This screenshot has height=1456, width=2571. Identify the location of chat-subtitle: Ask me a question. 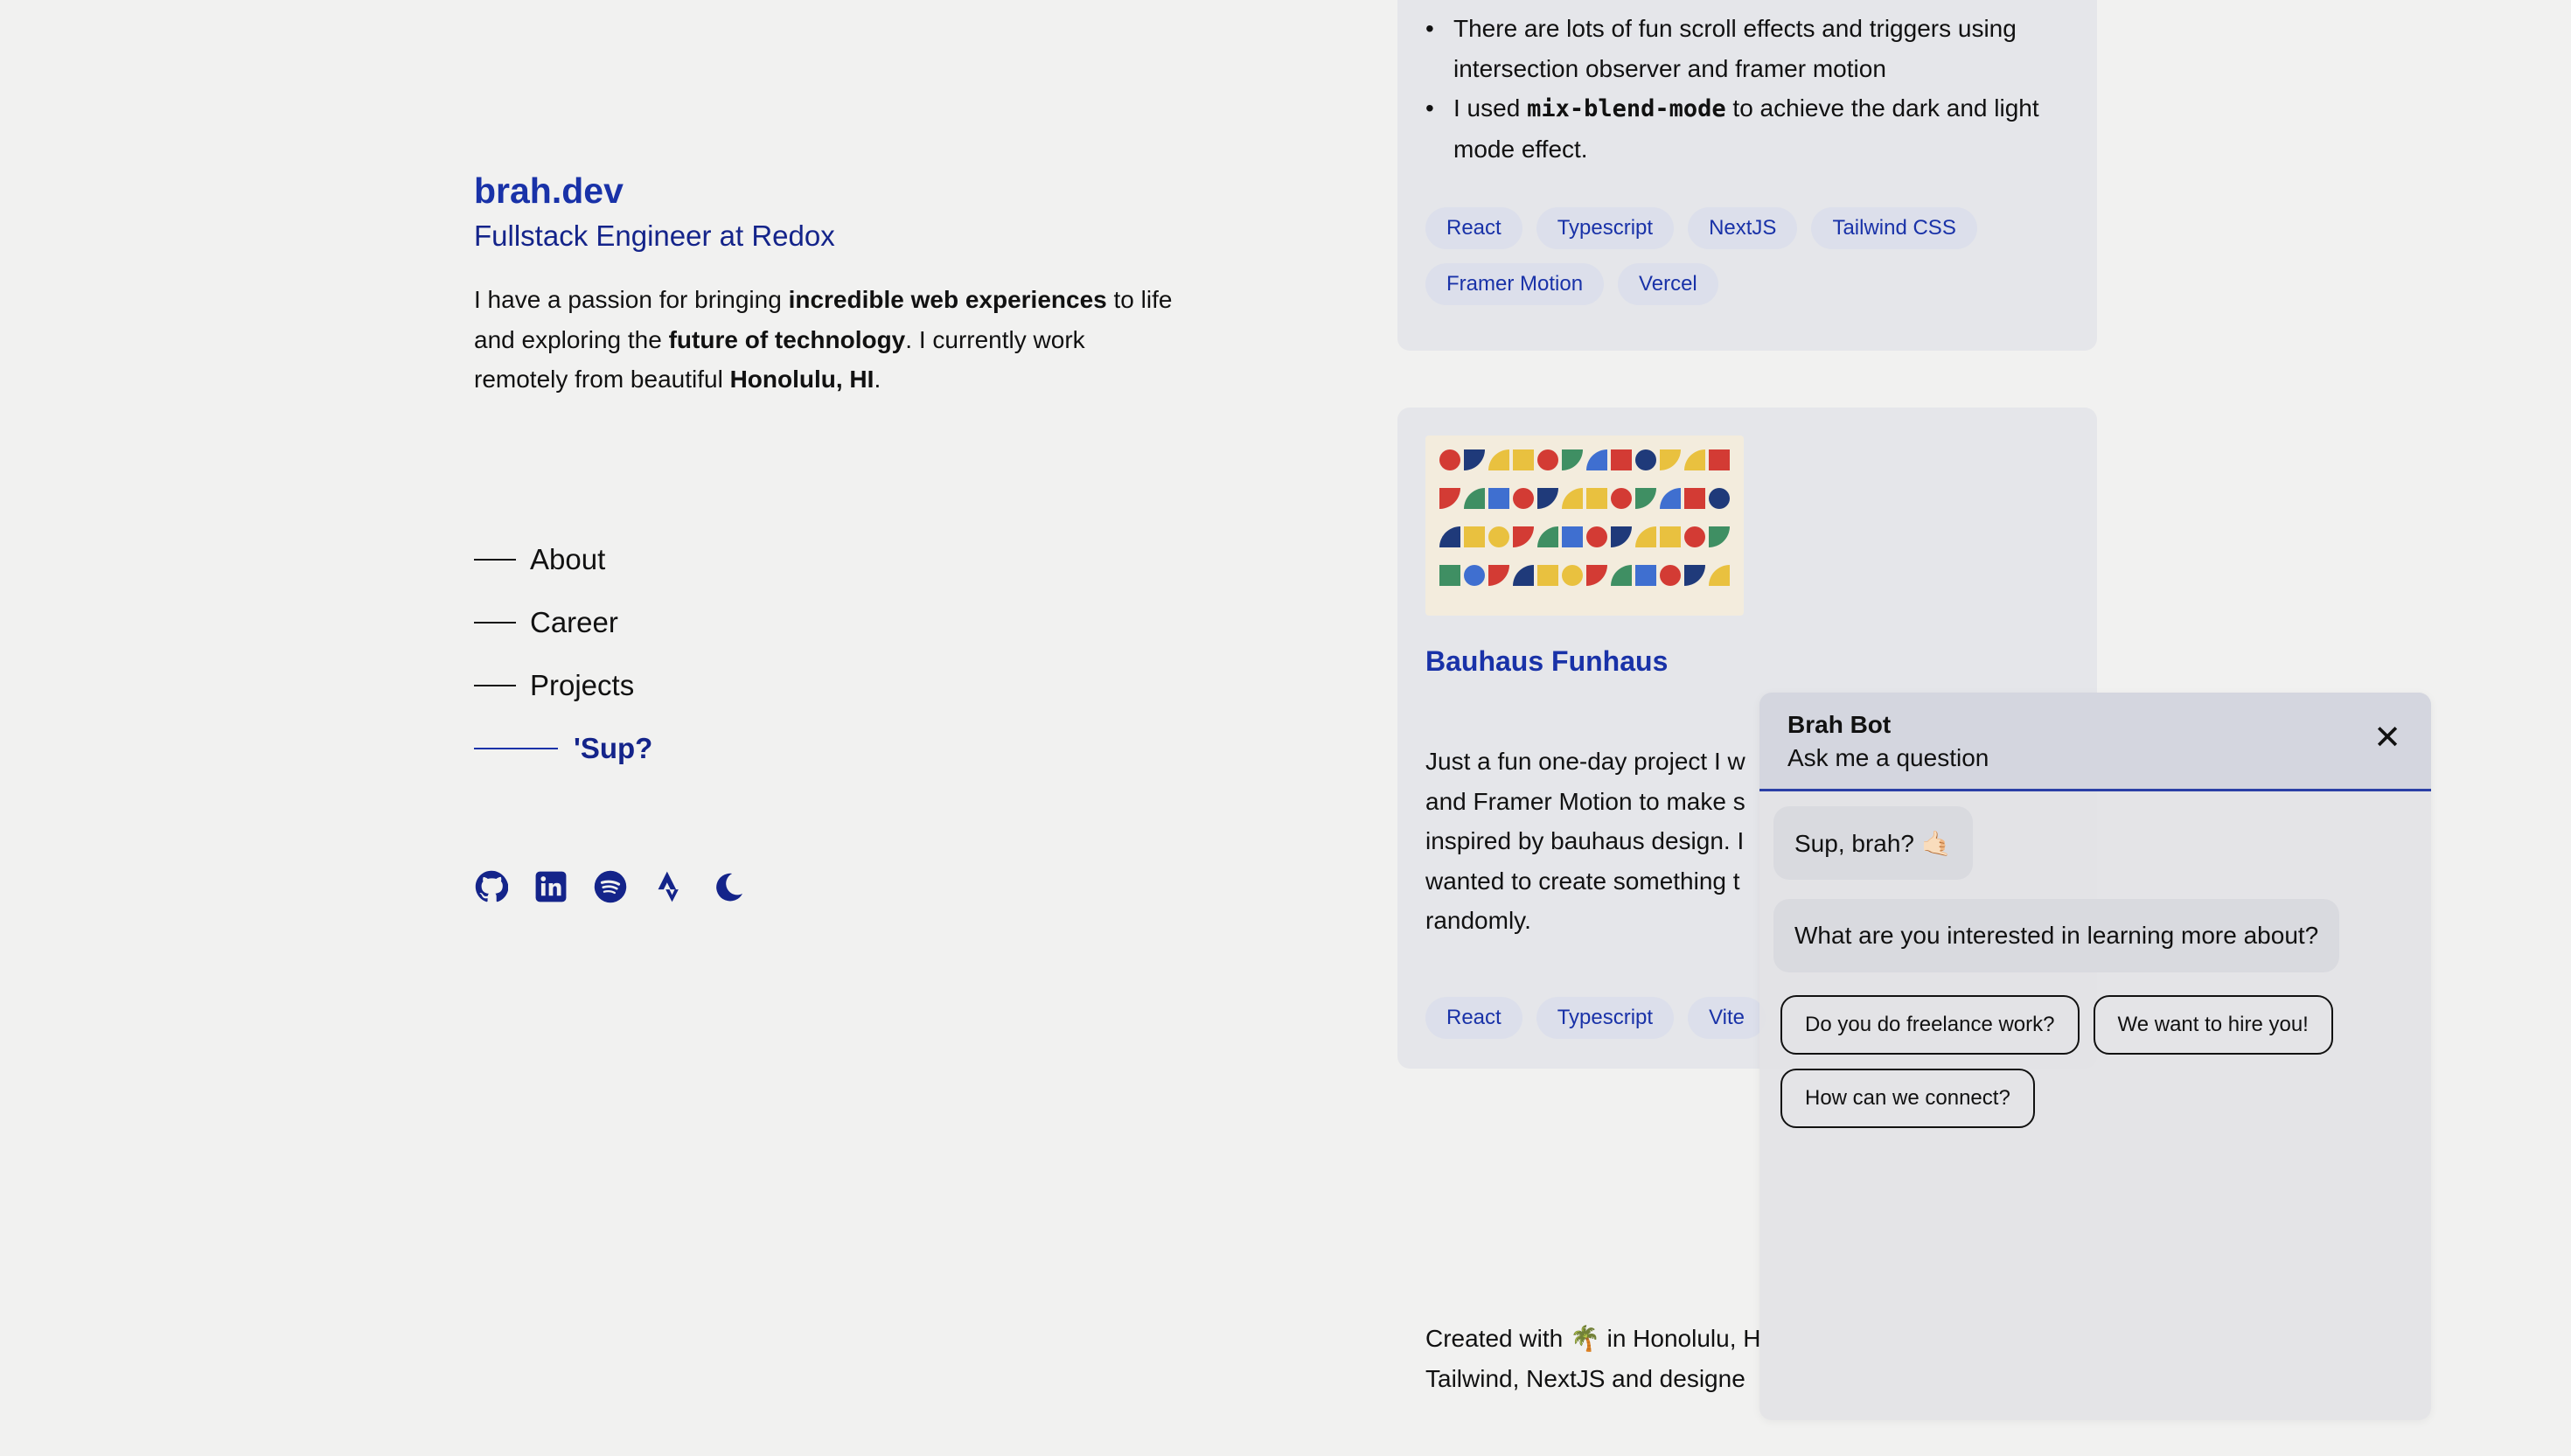
(1888, 757).